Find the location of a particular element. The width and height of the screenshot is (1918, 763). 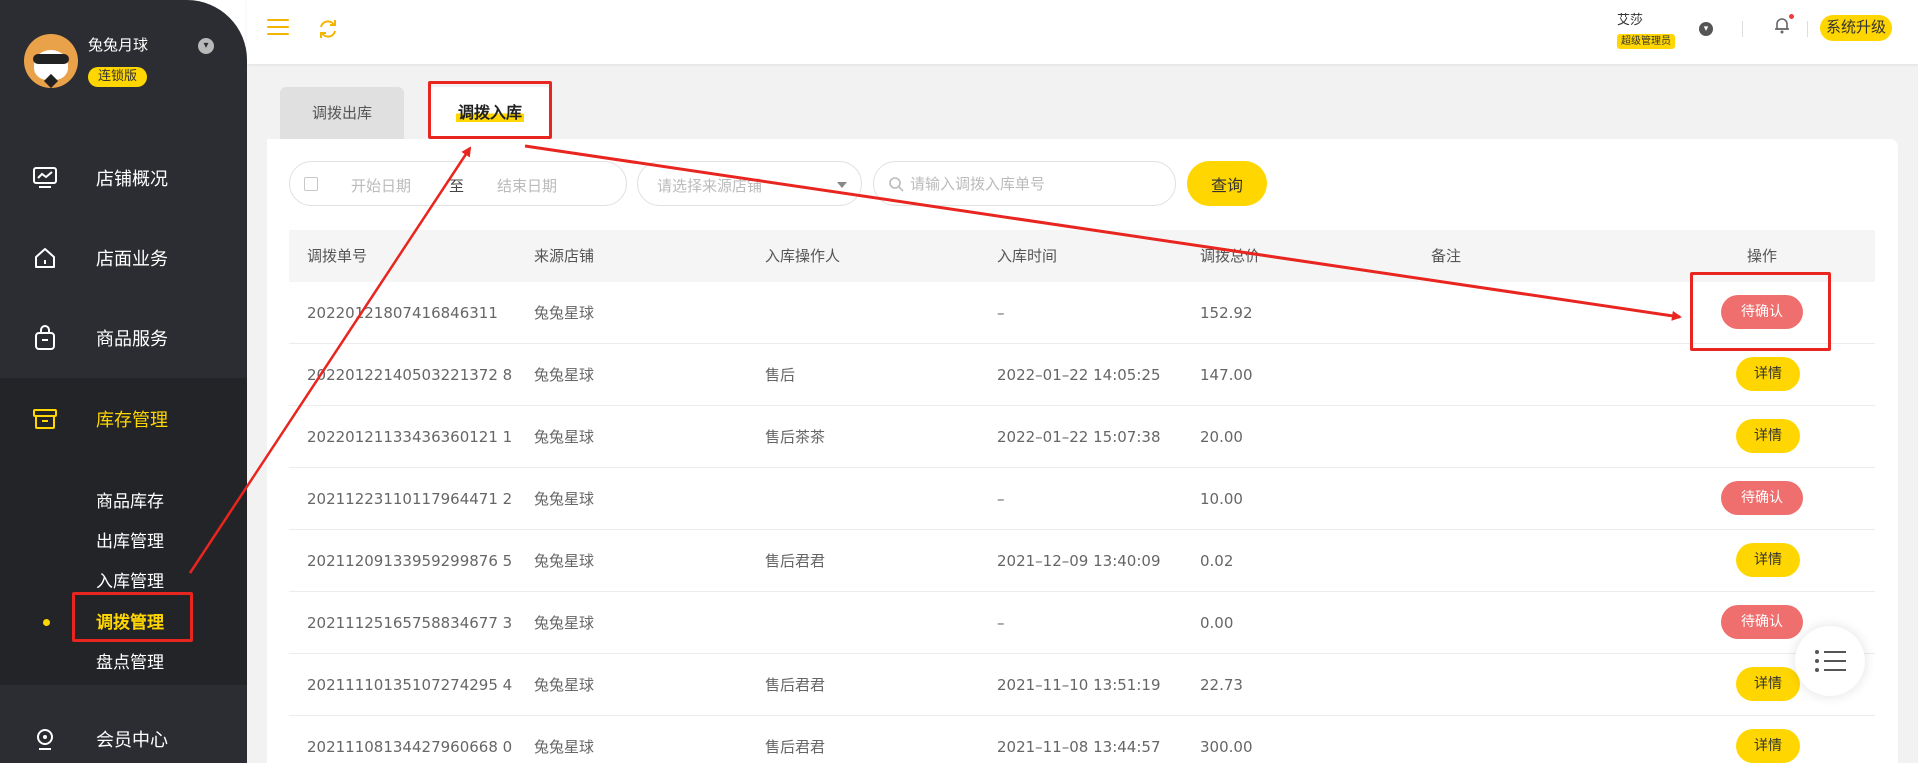

cell-total-price: 20.00 is located at coordinates (1221, 437).